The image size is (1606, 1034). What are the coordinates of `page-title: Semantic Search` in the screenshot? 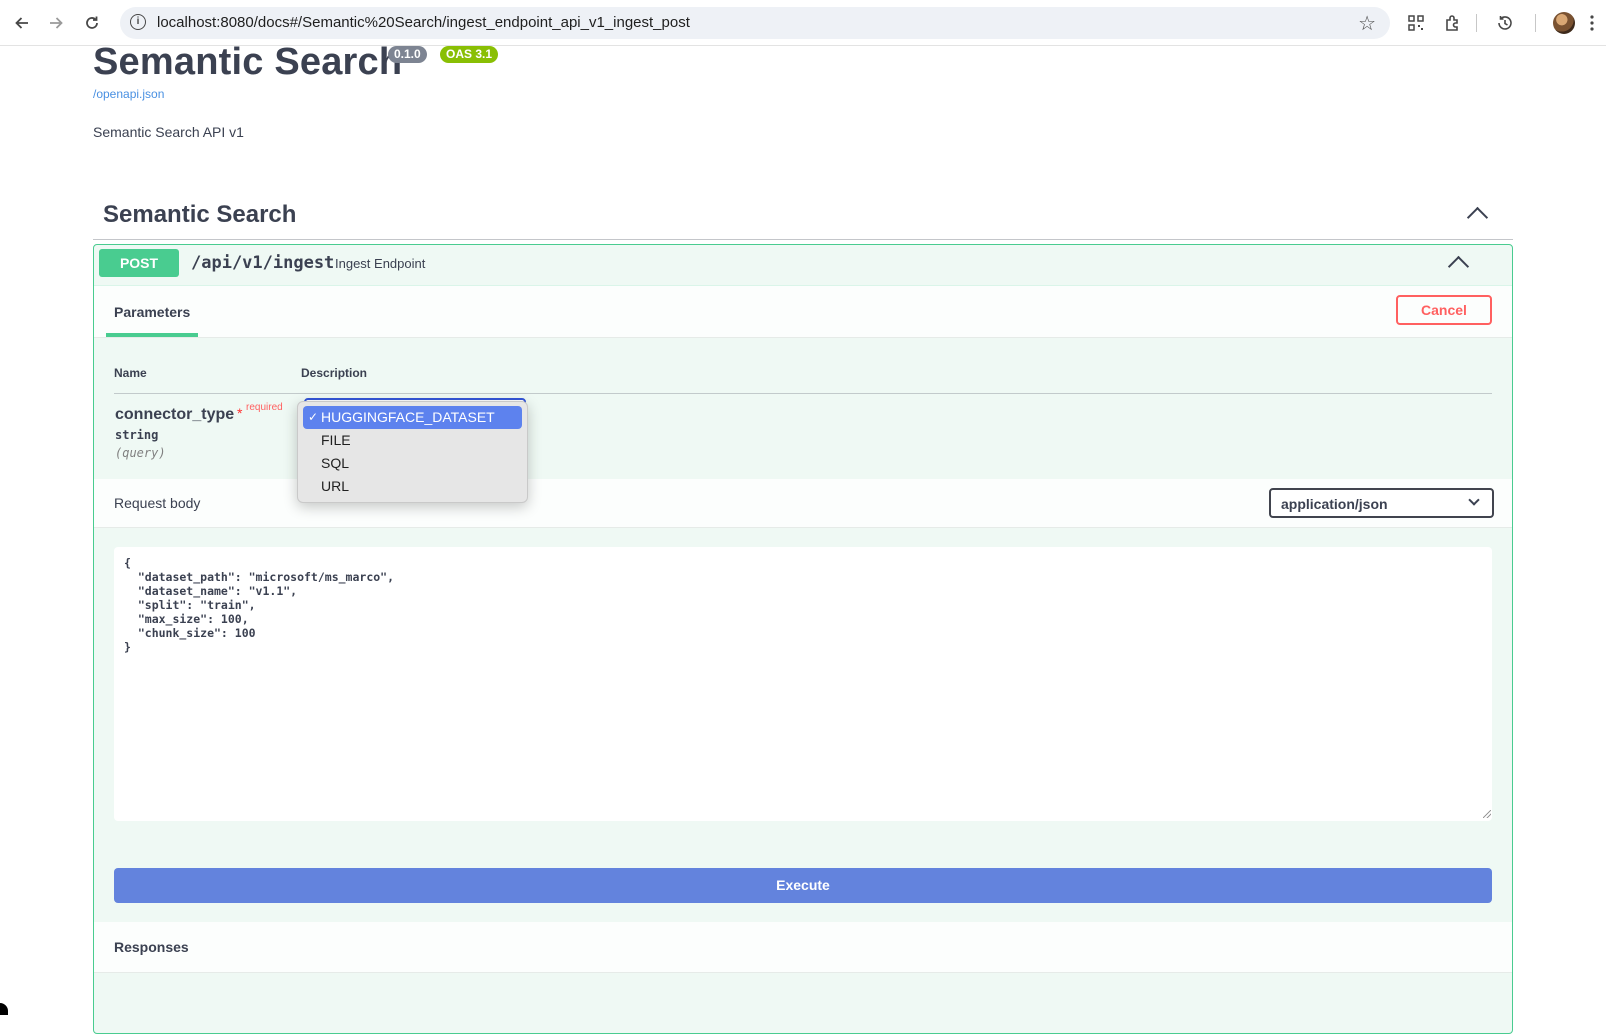 It's located at (248, 62).